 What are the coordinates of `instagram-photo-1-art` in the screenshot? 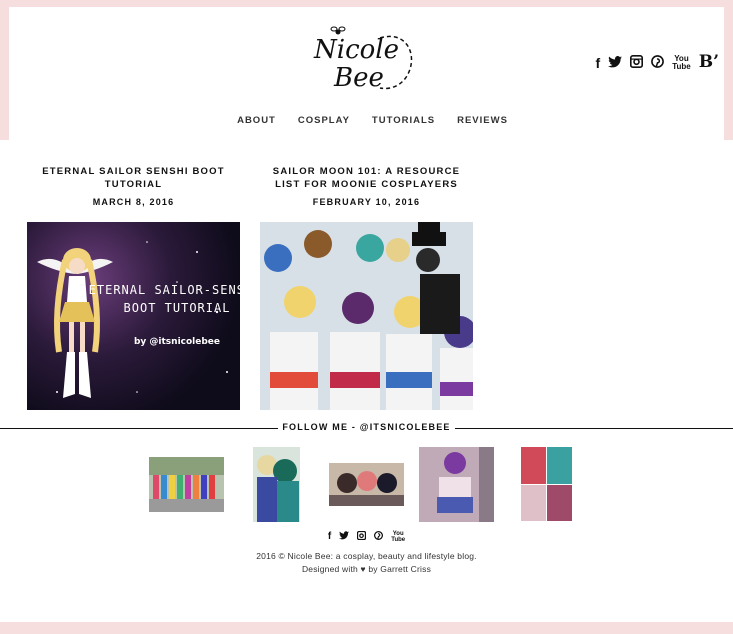 It's located at (186, 484).